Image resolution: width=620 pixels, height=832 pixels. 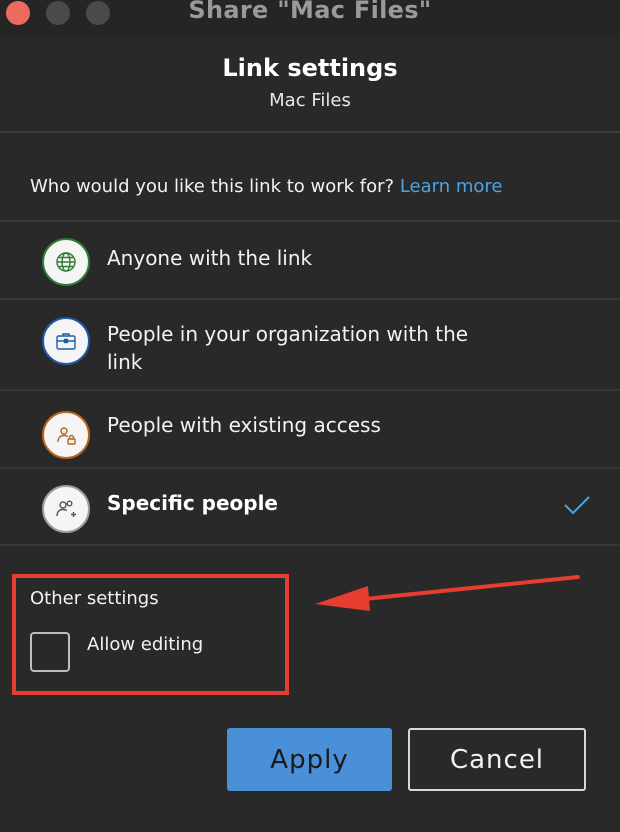 I want to click on cancel-button: Cancel, so click(x=497, y=759).